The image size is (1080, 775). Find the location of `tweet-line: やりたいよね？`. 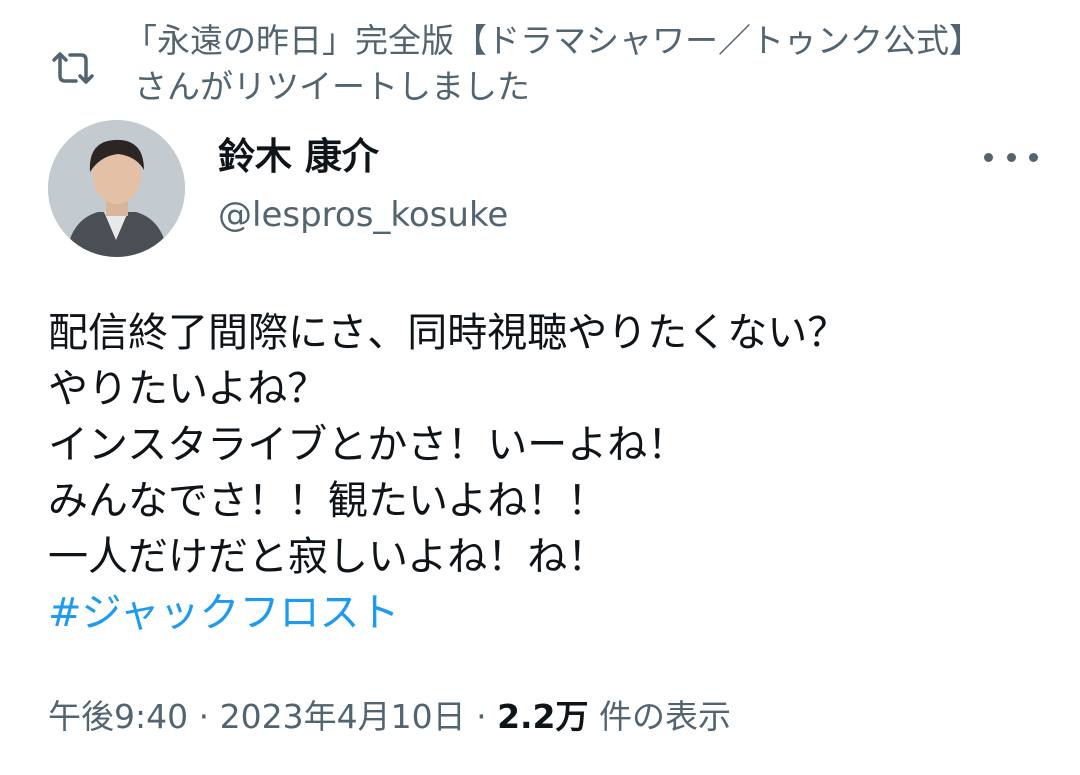

tweet-line: やりたいよね？ is located at coordinates (188, 389).